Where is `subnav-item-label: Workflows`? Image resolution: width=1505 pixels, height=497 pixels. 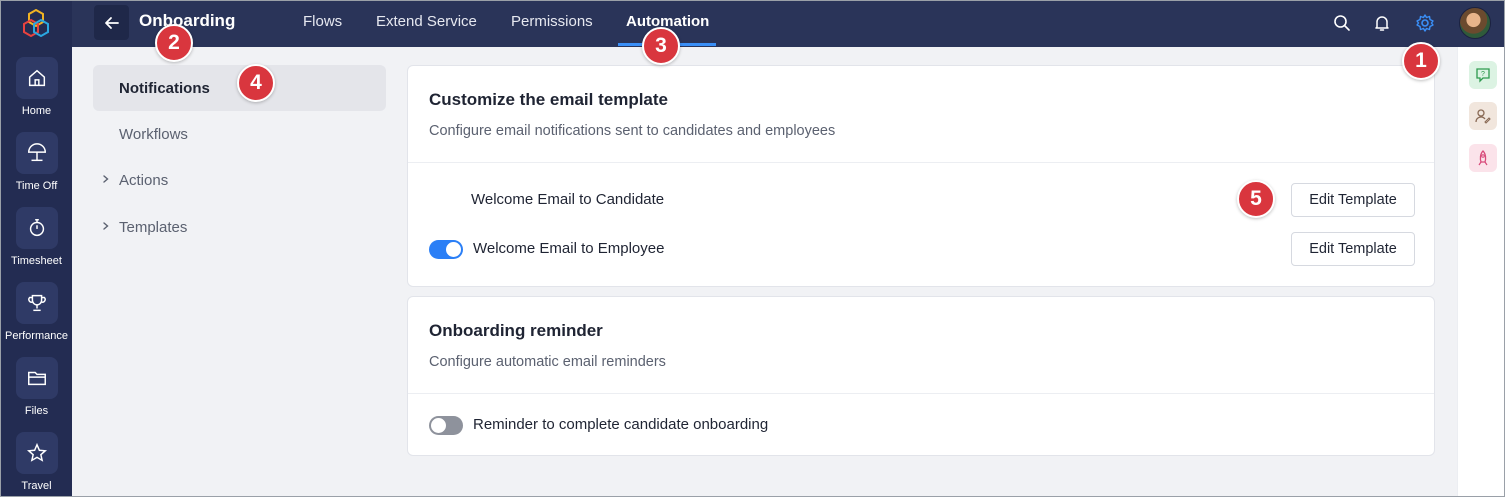 subnav-item-label: Workflows is located at coordinates (153, 134).